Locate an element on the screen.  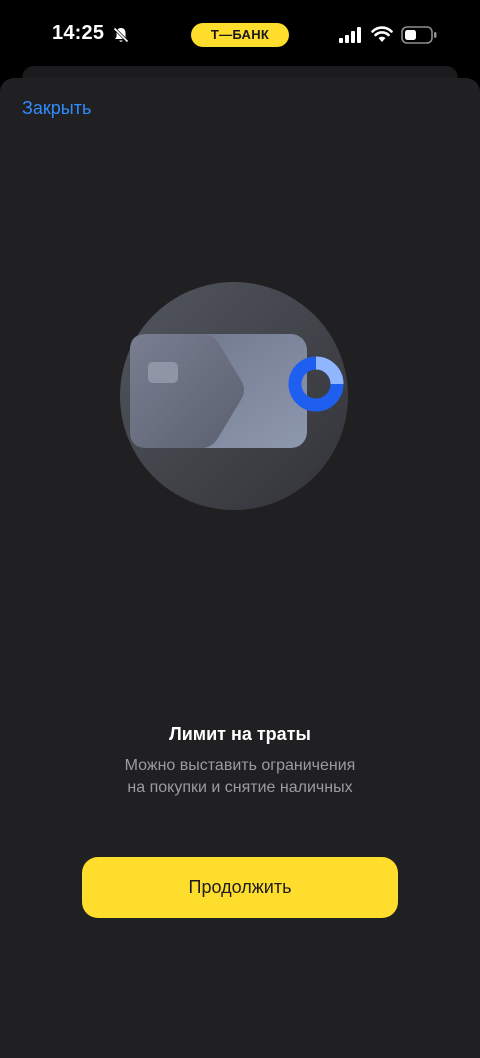
bell-slash-icon is located at coordinates (121, 35).